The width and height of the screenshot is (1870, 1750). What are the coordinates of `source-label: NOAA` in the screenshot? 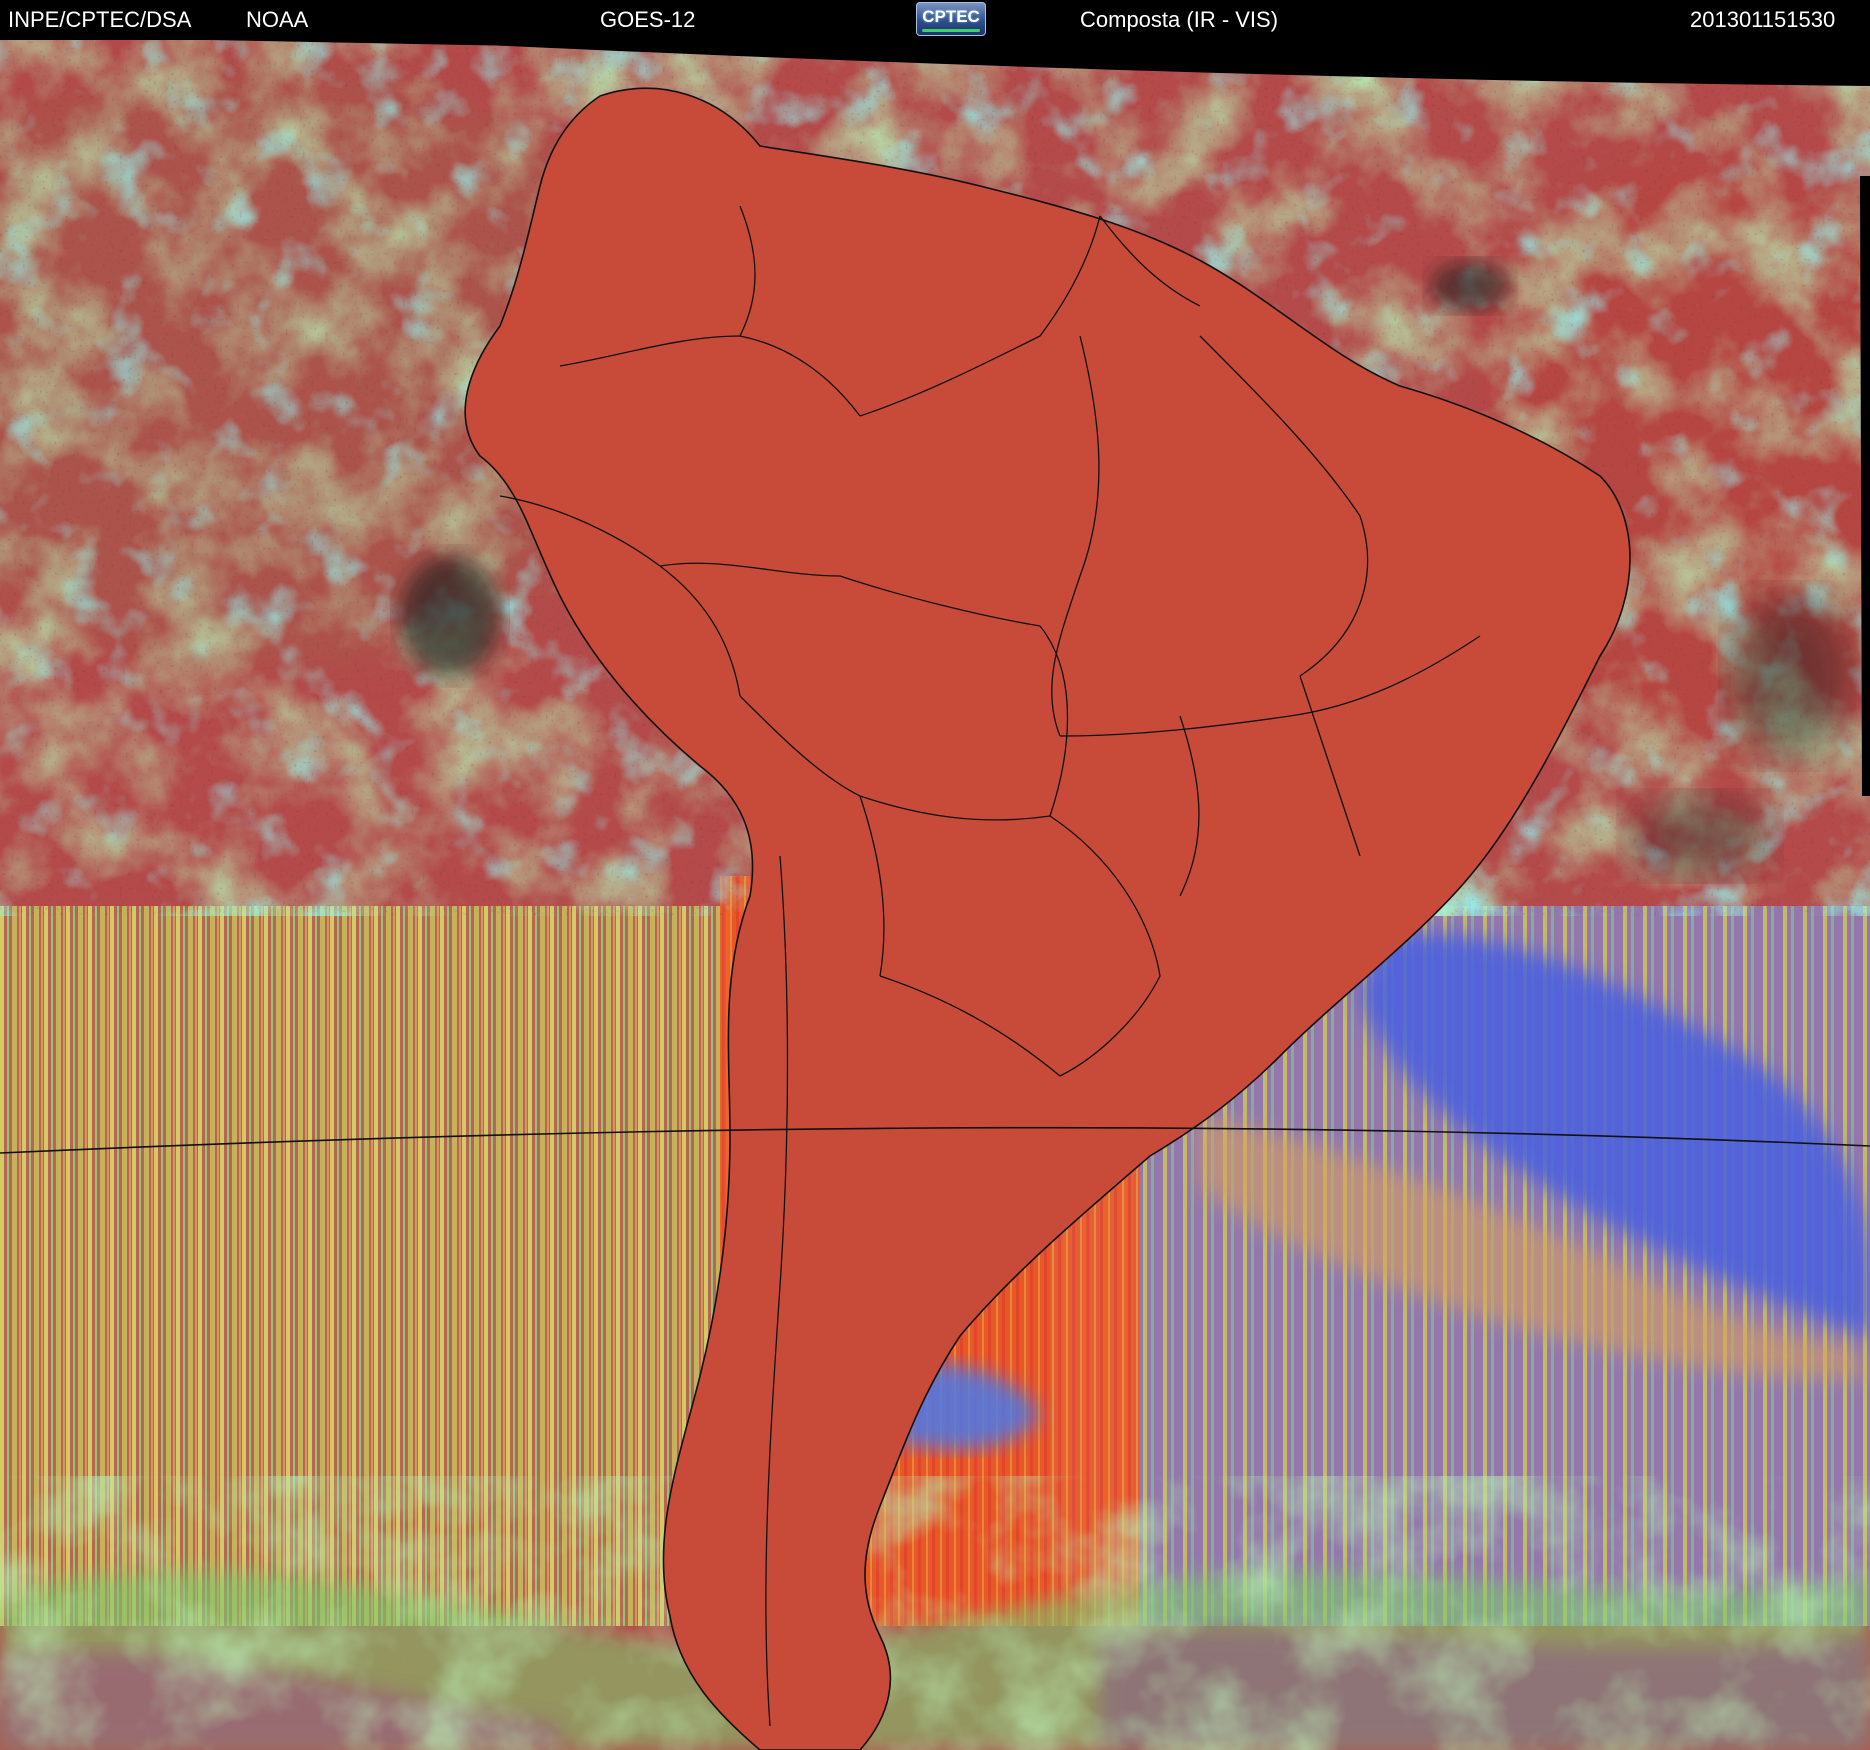 It's located at (277, 19).